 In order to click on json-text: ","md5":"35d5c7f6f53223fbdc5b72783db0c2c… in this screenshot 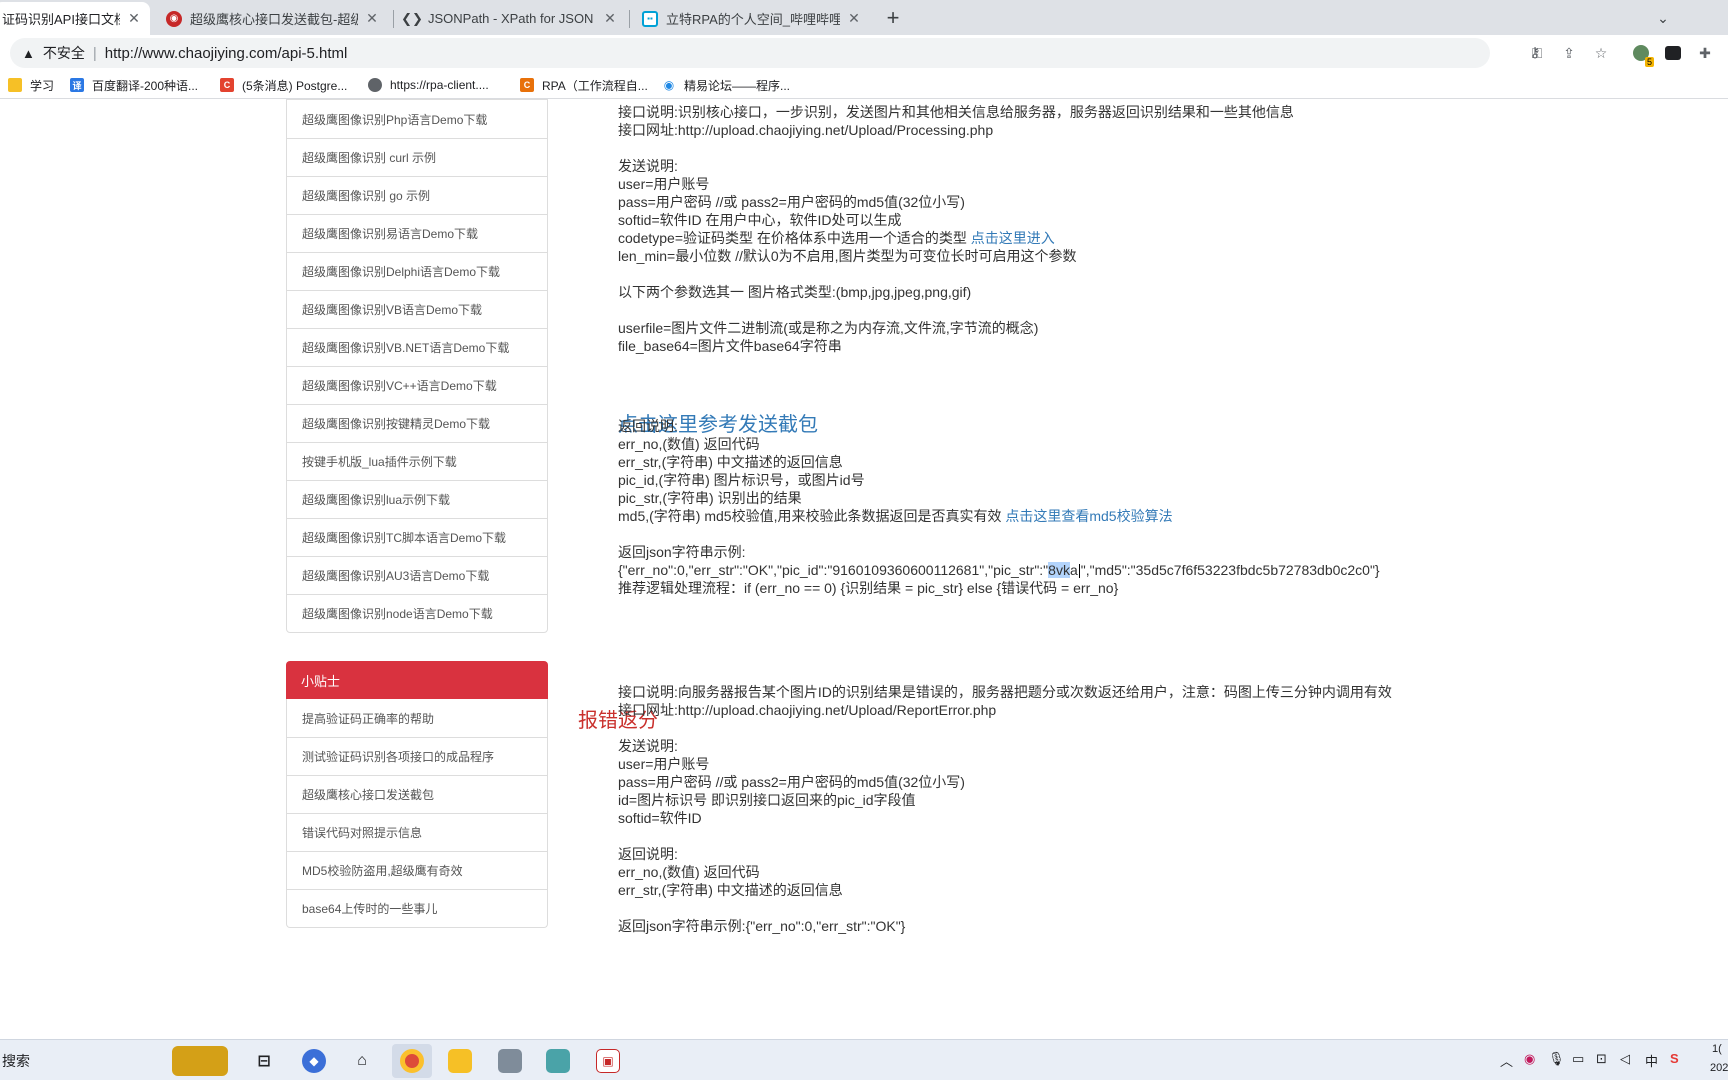, I will do `click(1230, 570)`.